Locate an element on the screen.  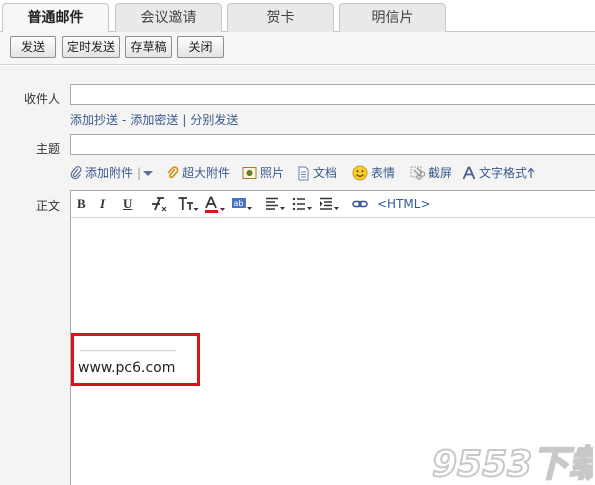
emoji-label: 表情 is located at coordinates (383, 173).